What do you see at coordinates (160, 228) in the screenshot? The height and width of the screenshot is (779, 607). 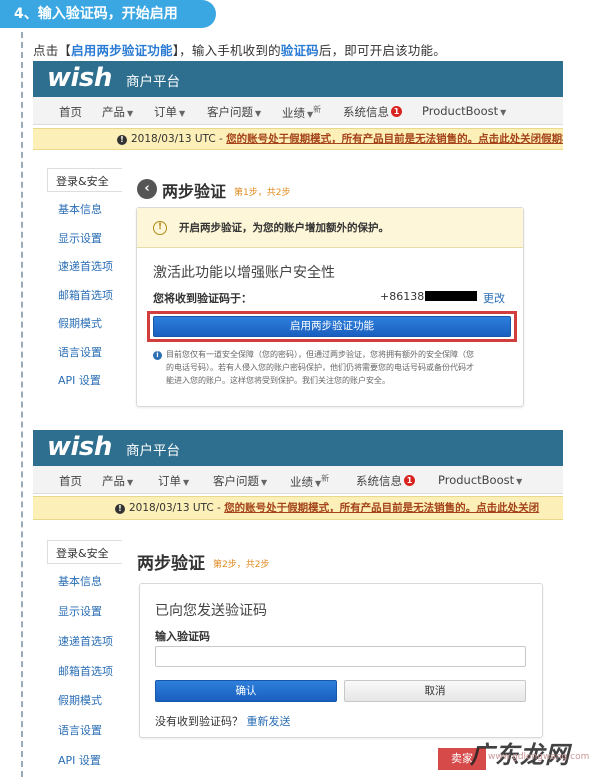 I see `alert-icon: !` at bounding box center [160, 228].